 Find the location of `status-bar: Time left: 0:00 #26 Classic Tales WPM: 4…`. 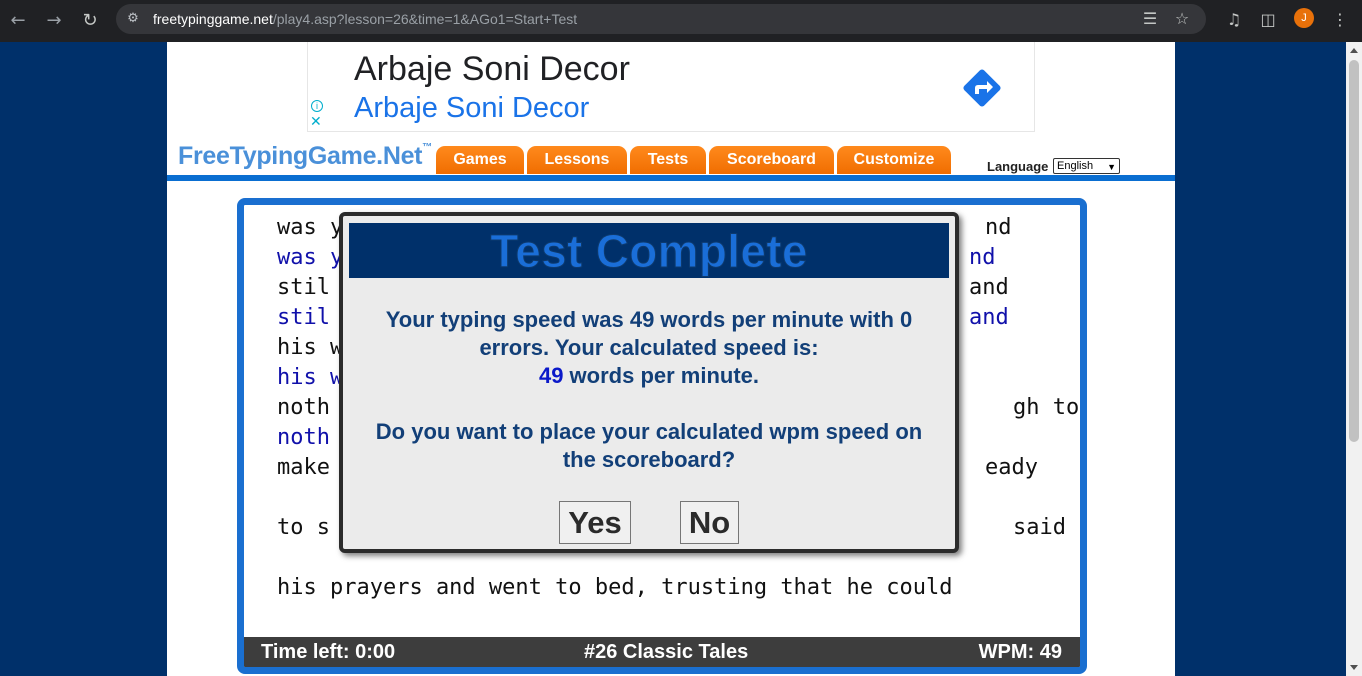

status-bar: Time left: 0:00 #26 Classic Tales WPM: 4… is located at coordinates (662, 652).